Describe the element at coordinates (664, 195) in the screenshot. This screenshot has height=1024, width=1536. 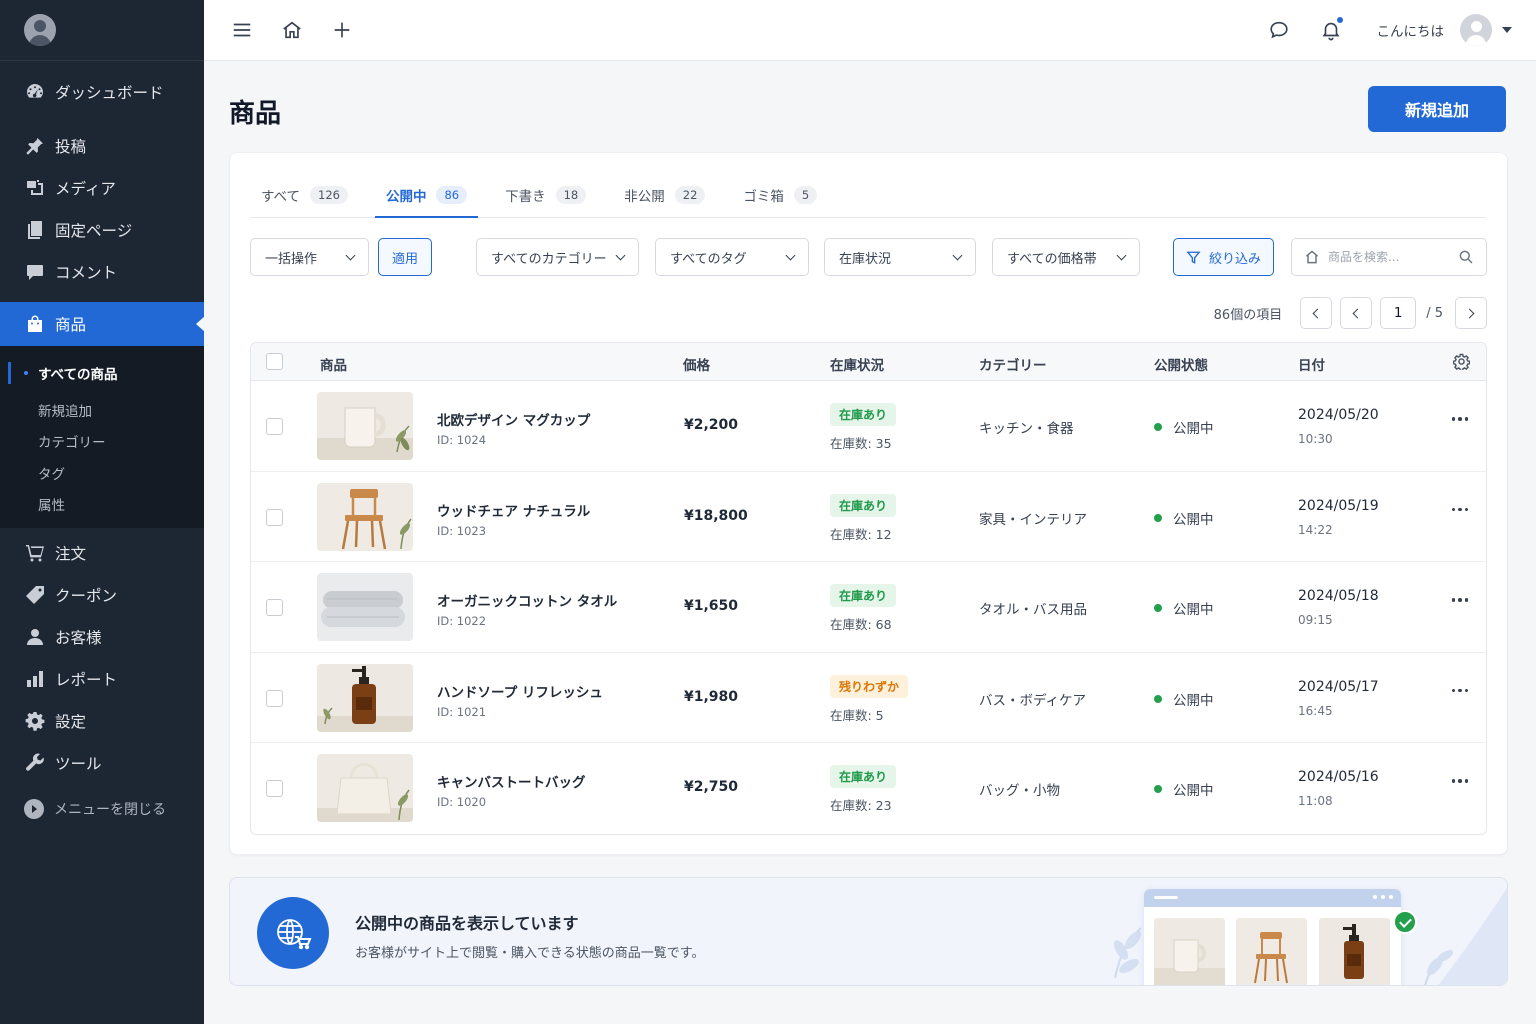
I see `tab-private: 非公開 22` at that location.